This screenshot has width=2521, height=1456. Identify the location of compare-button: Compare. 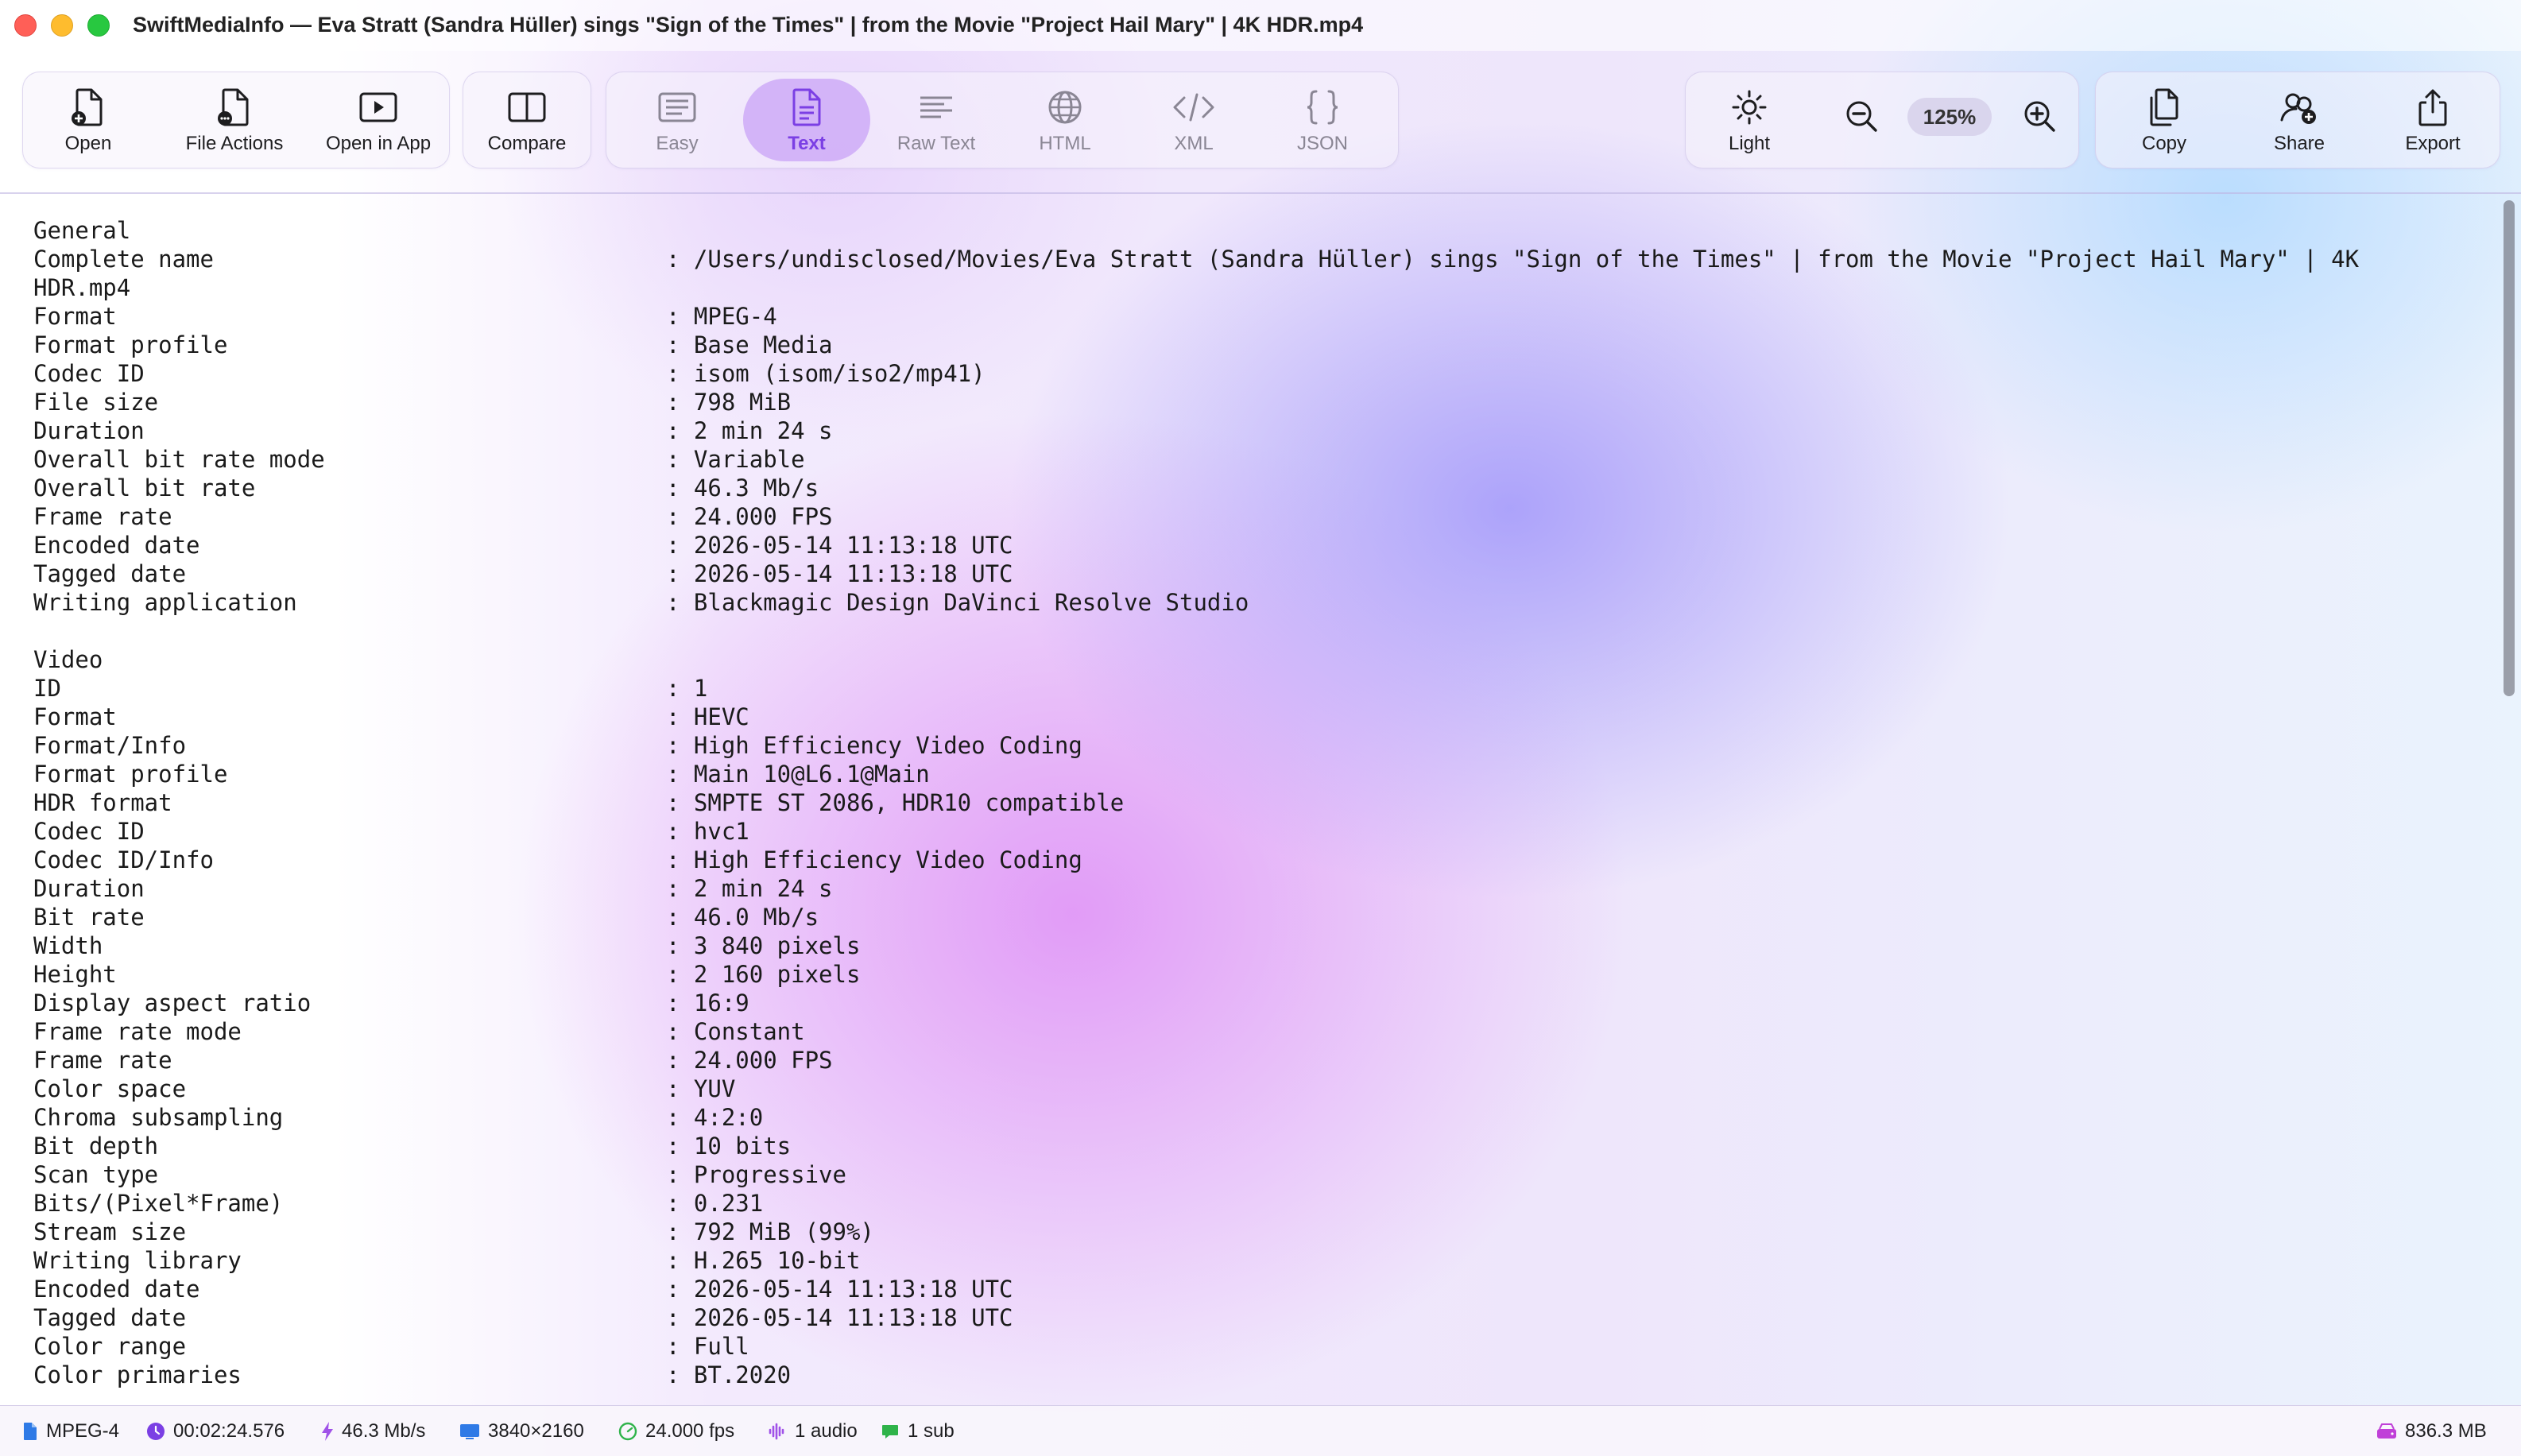
(527, 120).